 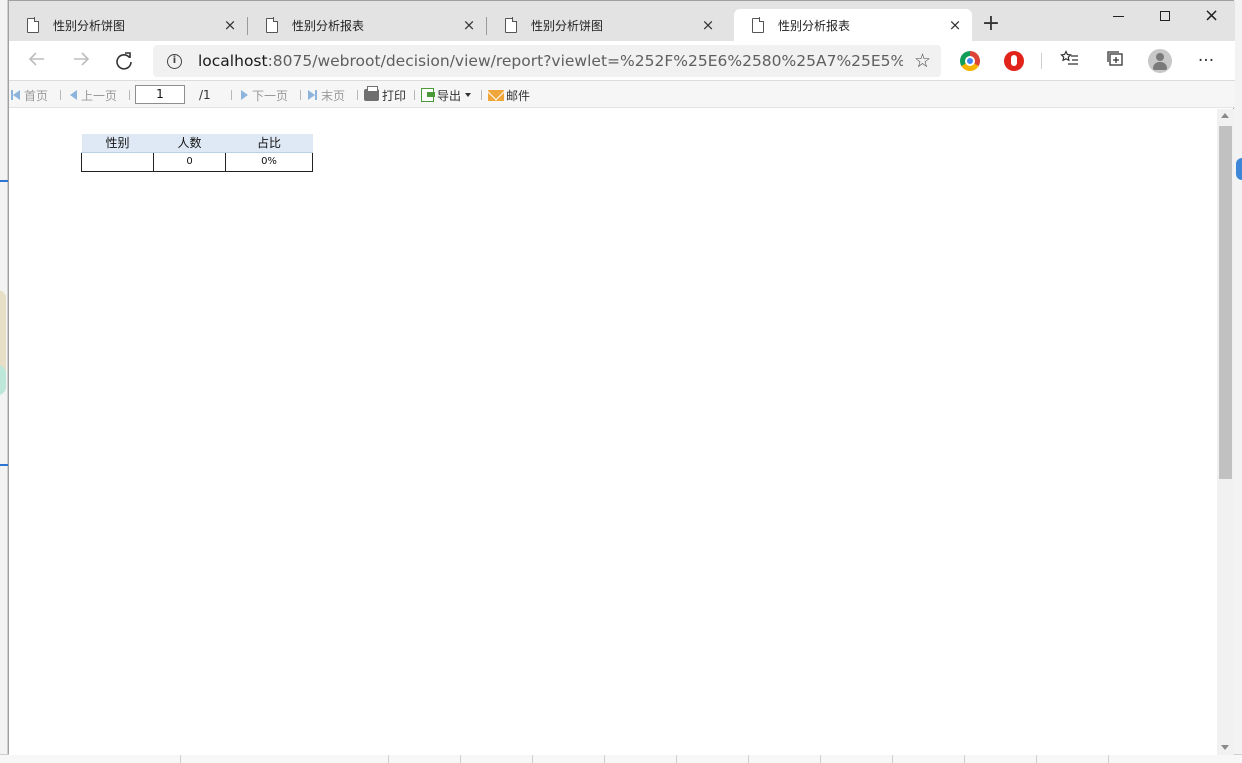 I want to click on previous-page-button: 上一页, so click(x=93, y=95).